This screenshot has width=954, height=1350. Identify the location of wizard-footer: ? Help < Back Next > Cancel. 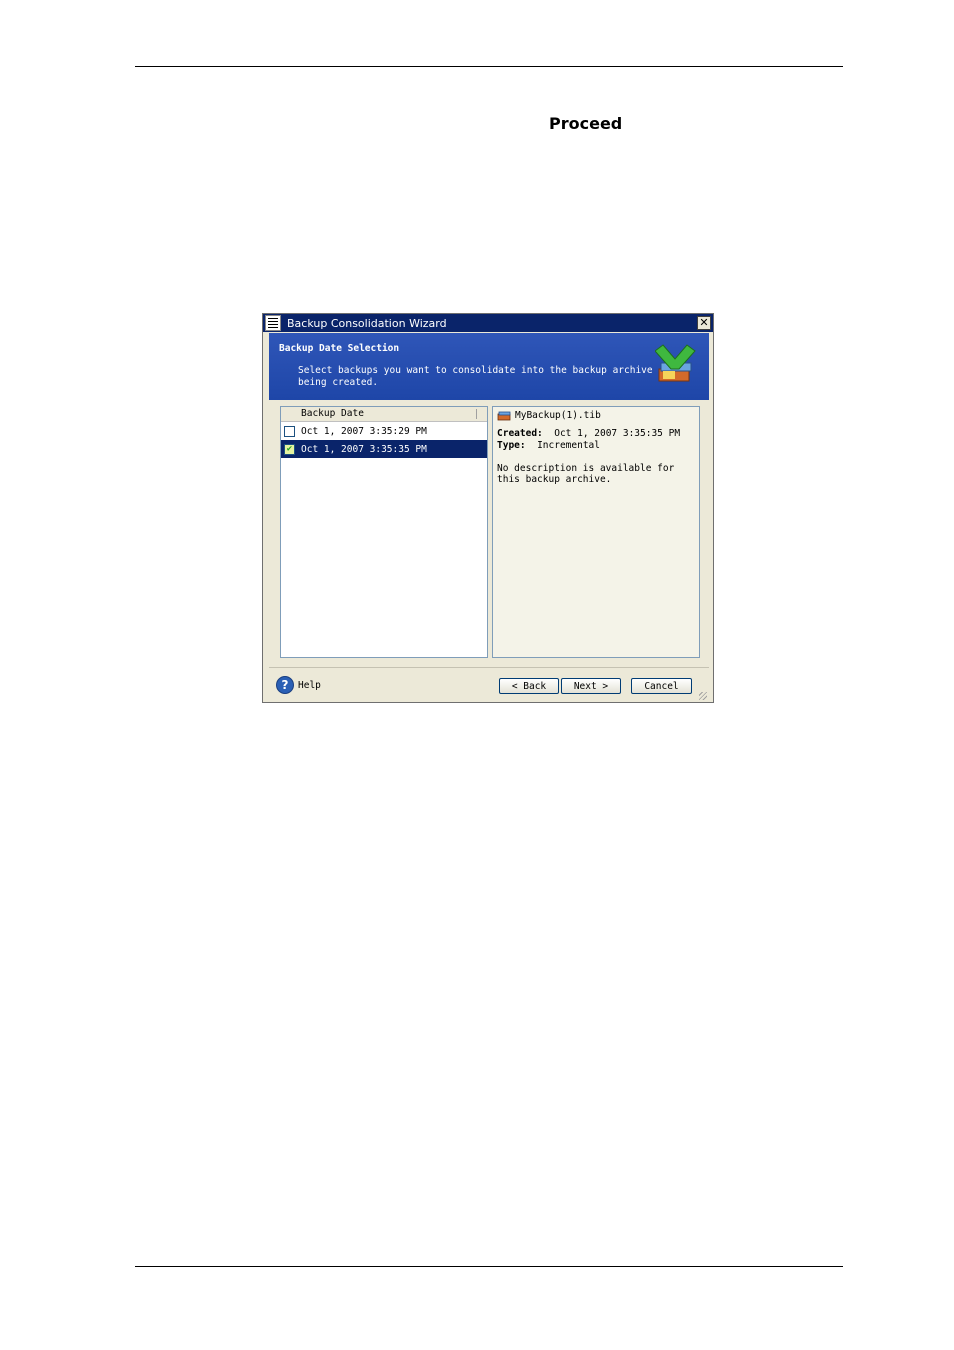
(489, 684).